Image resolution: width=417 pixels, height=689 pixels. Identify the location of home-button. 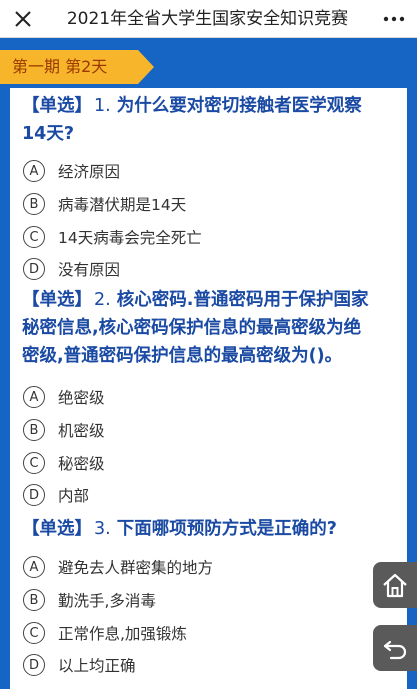
(395, 585).